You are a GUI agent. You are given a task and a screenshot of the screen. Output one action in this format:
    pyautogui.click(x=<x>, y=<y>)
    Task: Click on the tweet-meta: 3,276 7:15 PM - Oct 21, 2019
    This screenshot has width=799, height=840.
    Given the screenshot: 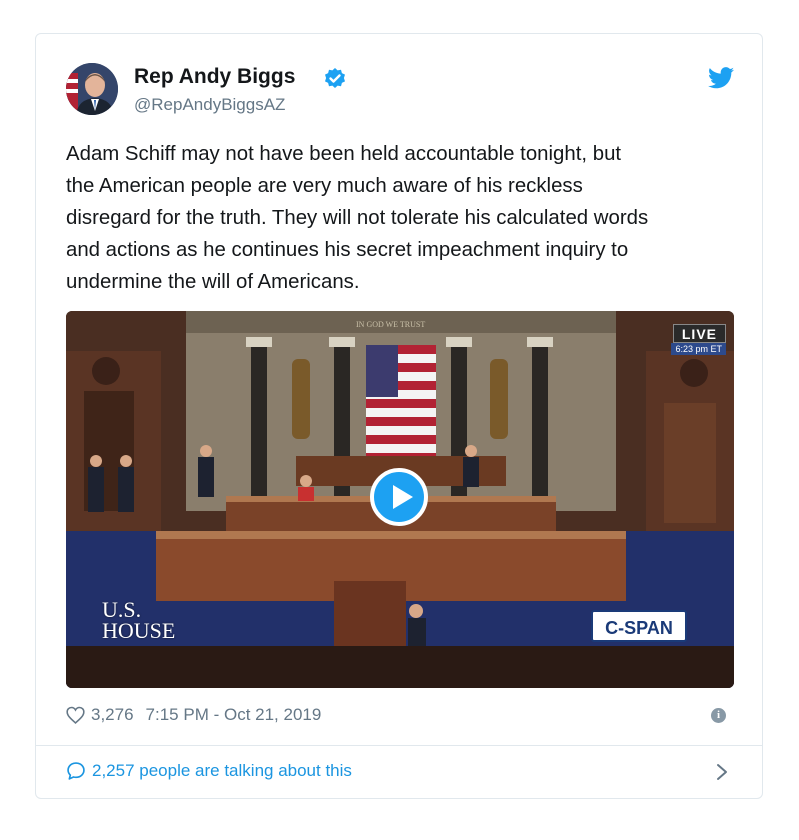 What is the action you would take?
    pyautogui.click(x=193, y=715)
    